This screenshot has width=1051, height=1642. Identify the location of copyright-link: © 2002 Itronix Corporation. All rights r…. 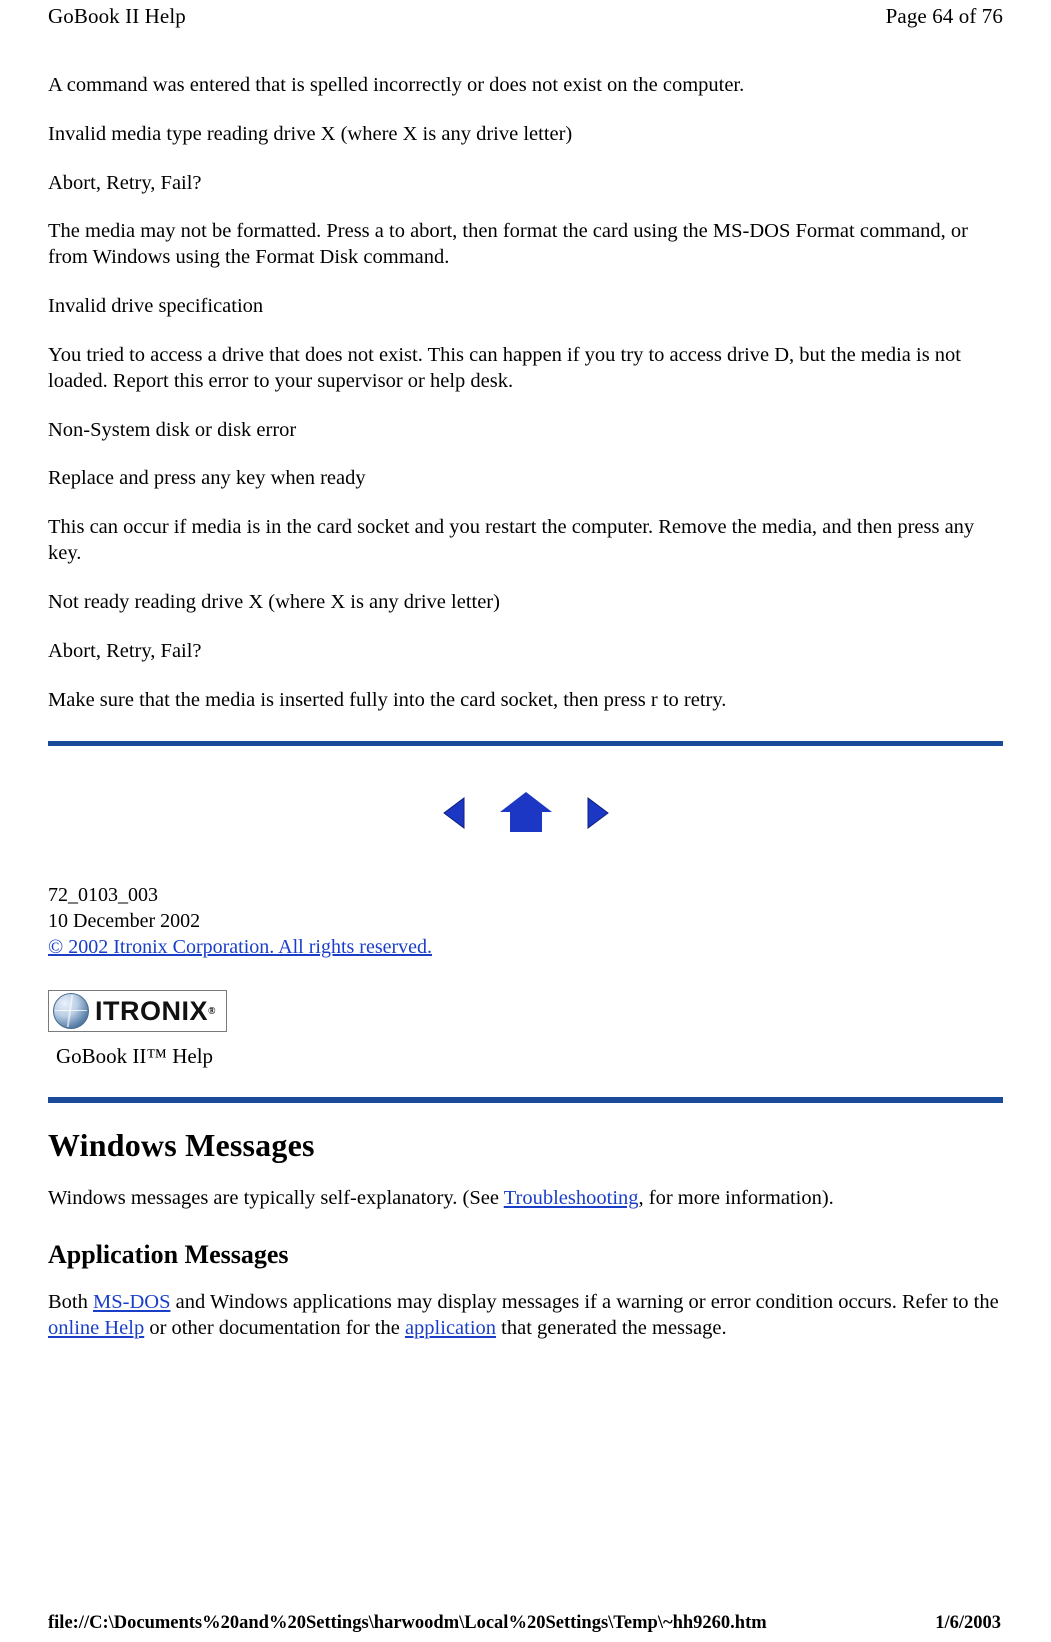
(240, 947).